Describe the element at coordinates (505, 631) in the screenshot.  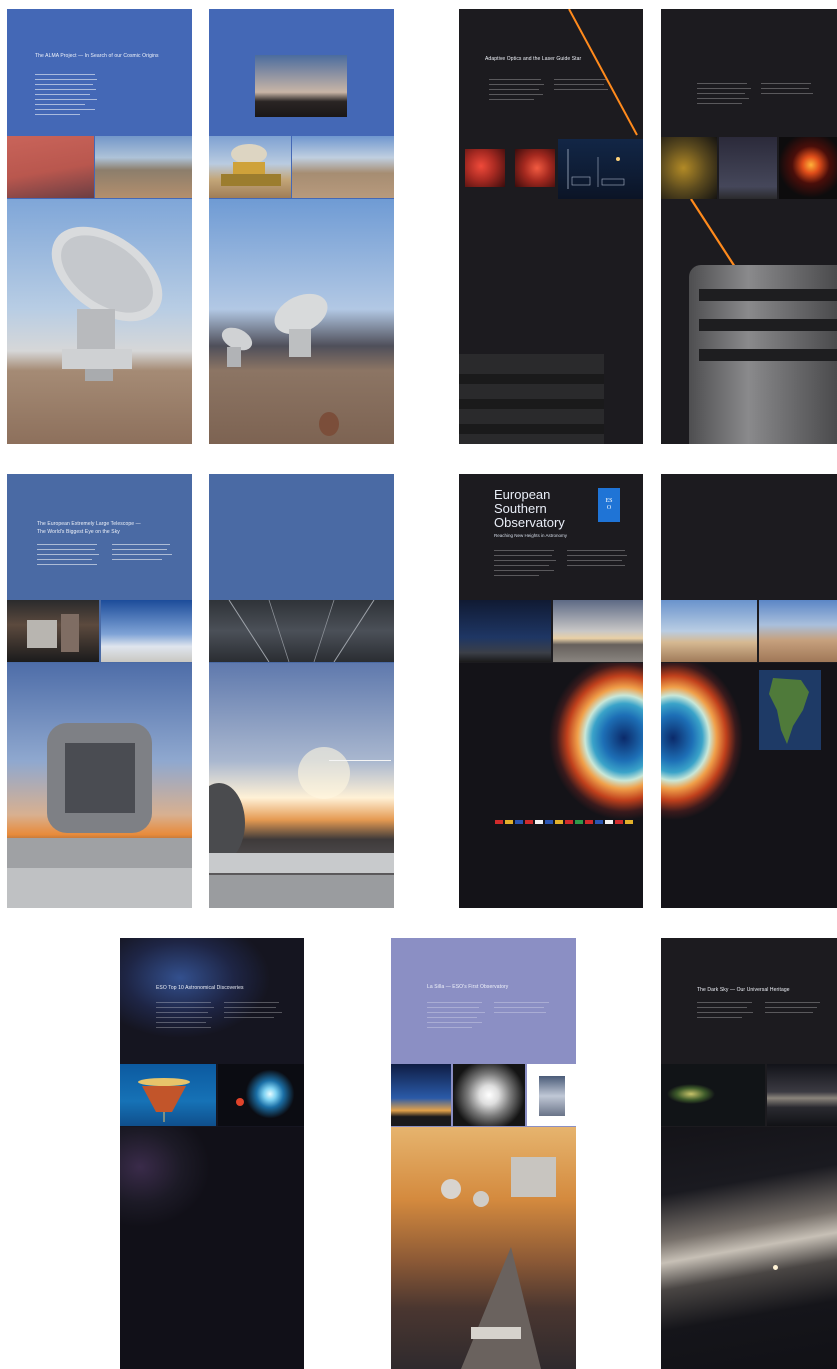
I see `photo-night-observatory` at that location.